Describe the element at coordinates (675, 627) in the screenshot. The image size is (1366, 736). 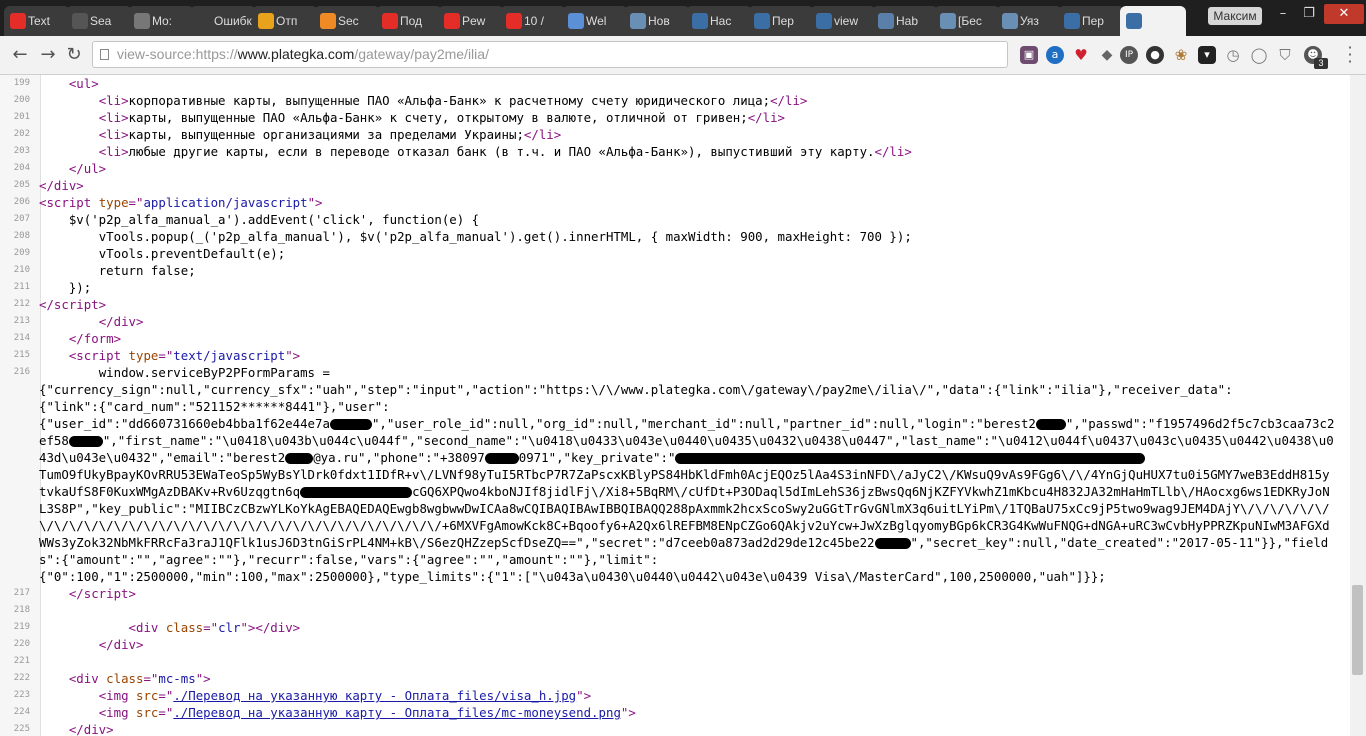
I see `source-line: 219 <div class="clr"></div>` at that location.